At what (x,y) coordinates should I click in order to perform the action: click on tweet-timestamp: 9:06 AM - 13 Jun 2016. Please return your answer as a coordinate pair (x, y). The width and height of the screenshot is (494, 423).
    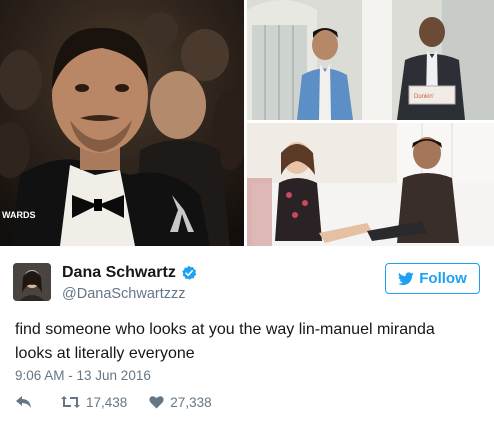
    Looking at the image, I should click on (83, 375).